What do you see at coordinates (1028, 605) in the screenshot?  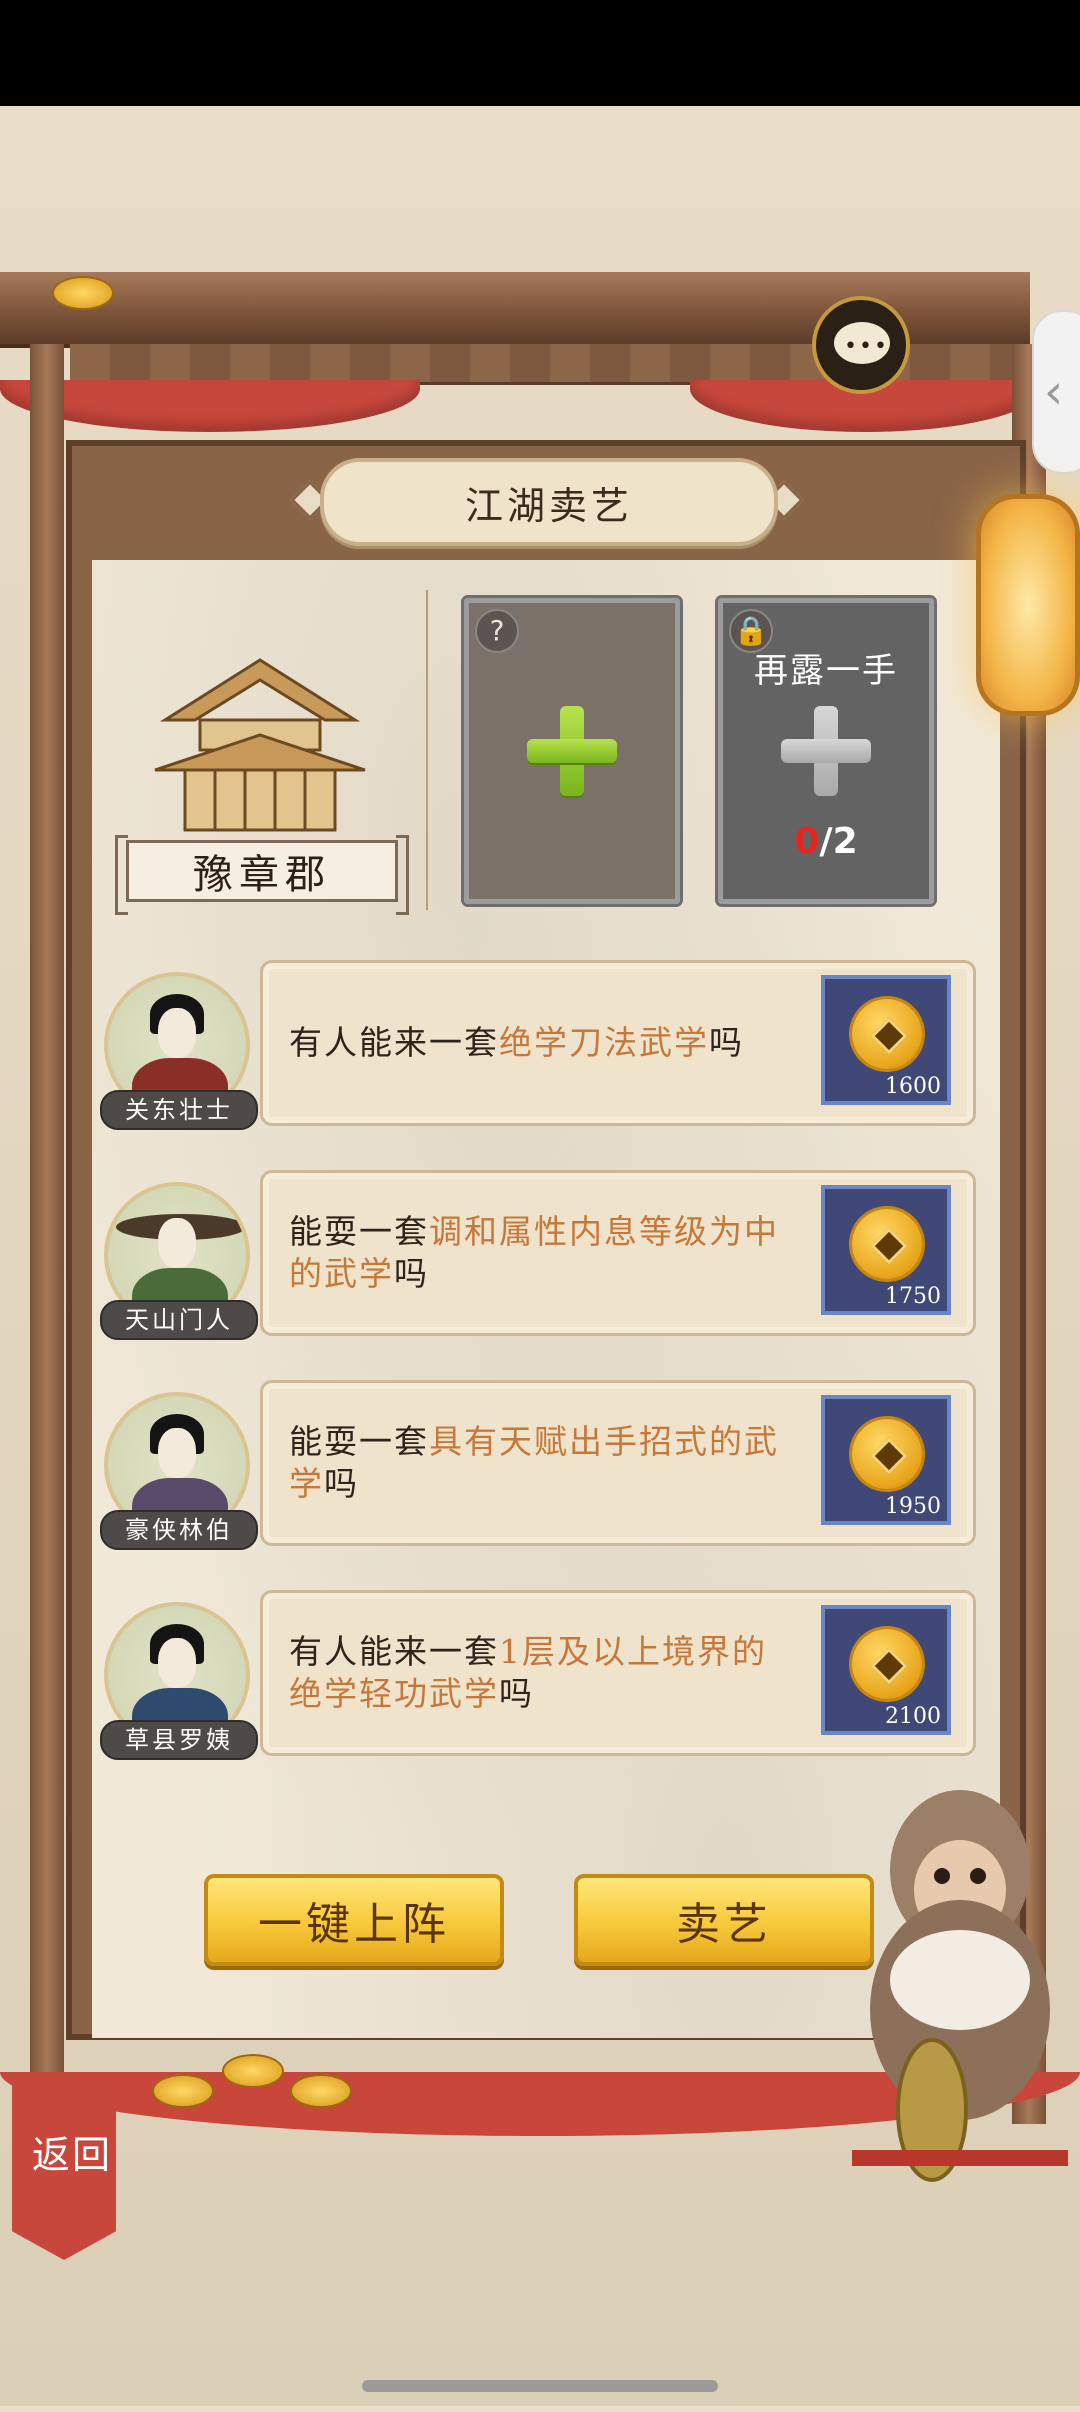 I see `lantern-decoration` at bounding box center [1028, 605].